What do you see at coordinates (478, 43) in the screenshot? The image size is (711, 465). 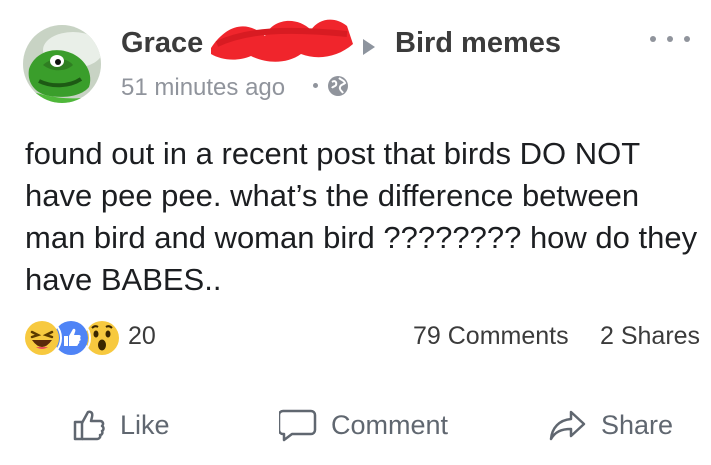 I see `group-name: Bird memes` at bounding box center [478, 43].